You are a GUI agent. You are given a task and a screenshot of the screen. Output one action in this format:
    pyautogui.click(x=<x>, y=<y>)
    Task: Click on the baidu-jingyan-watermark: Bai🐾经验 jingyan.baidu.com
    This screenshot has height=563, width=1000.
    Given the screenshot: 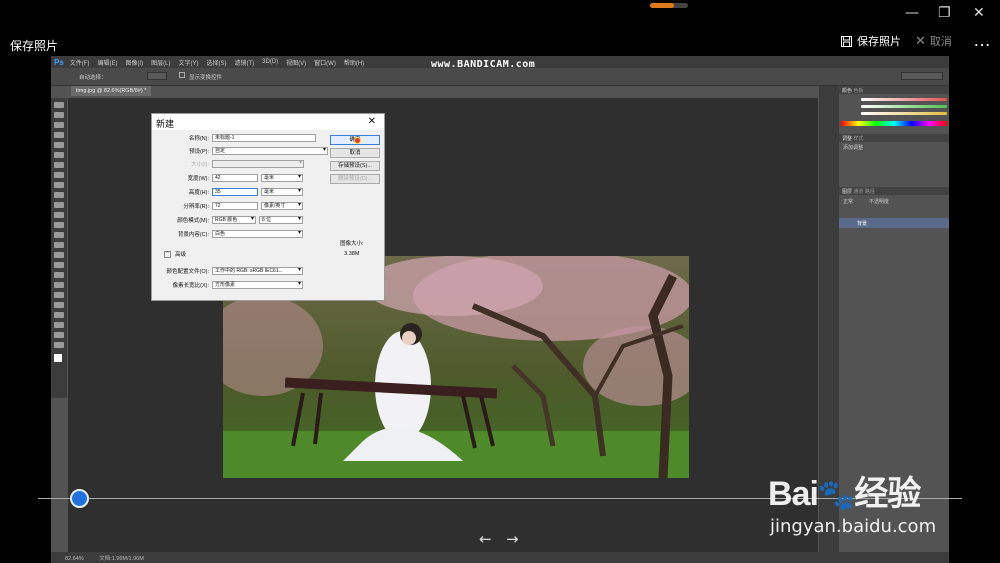 What is the action you would take?
    pyautogui.click(x=868, y=503)
    